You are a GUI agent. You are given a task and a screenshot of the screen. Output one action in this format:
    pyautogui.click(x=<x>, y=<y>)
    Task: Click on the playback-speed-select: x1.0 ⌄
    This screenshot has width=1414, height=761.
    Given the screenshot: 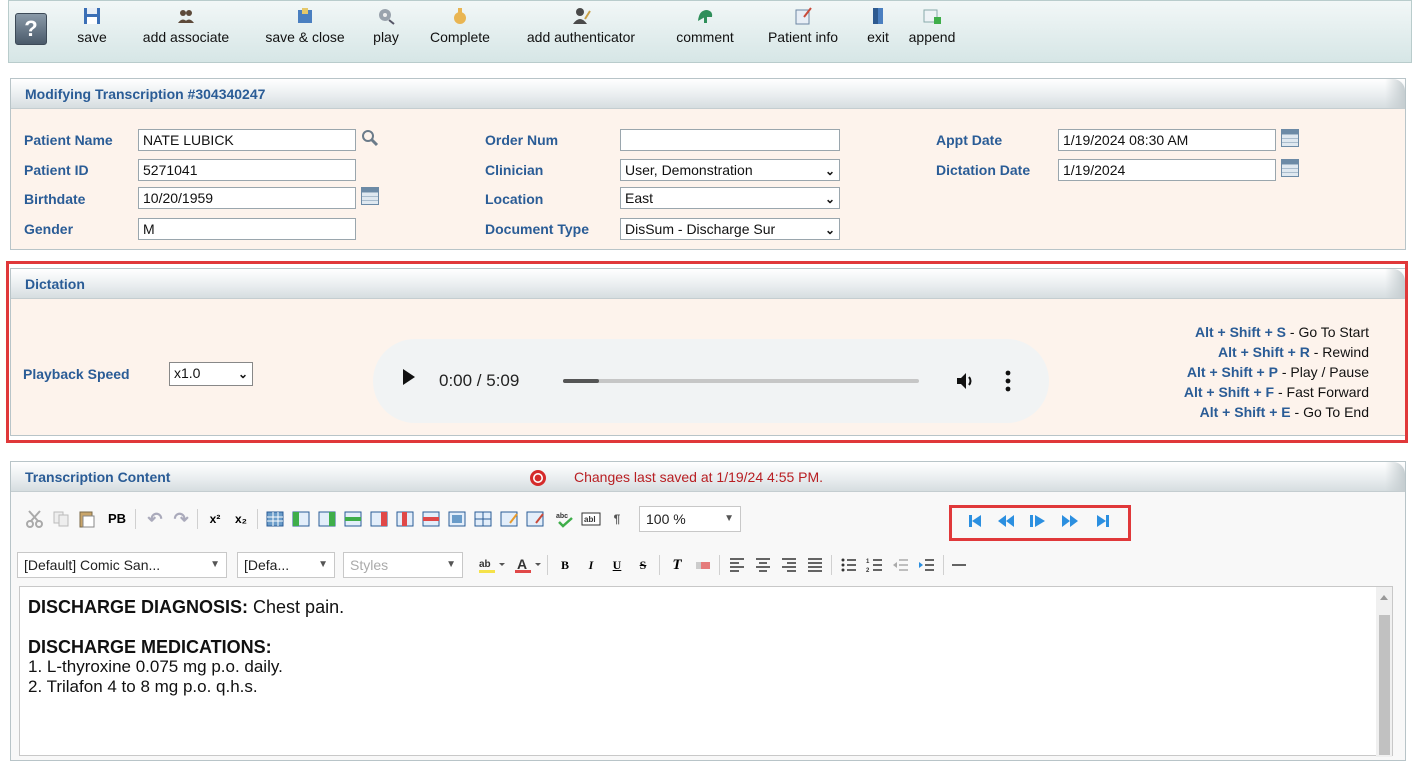 What is the action you would take?
    pyautogui.click(x=211, y=374)
    